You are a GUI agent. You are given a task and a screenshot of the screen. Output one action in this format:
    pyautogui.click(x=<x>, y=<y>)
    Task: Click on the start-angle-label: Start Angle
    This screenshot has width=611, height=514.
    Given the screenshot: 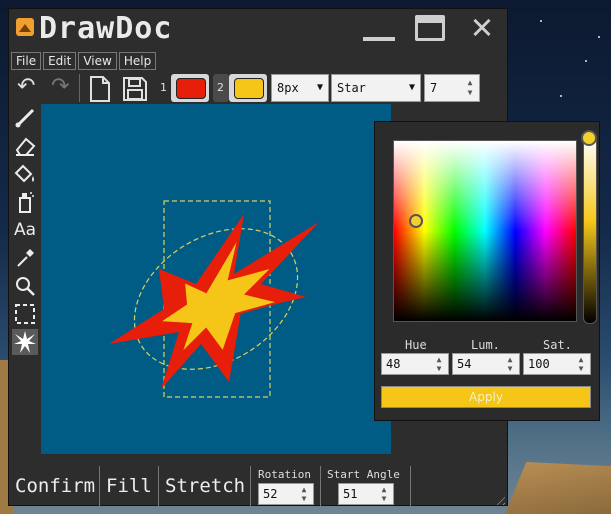 What is the action you would take?
    pyautogui.click(x=363, y=474)
    